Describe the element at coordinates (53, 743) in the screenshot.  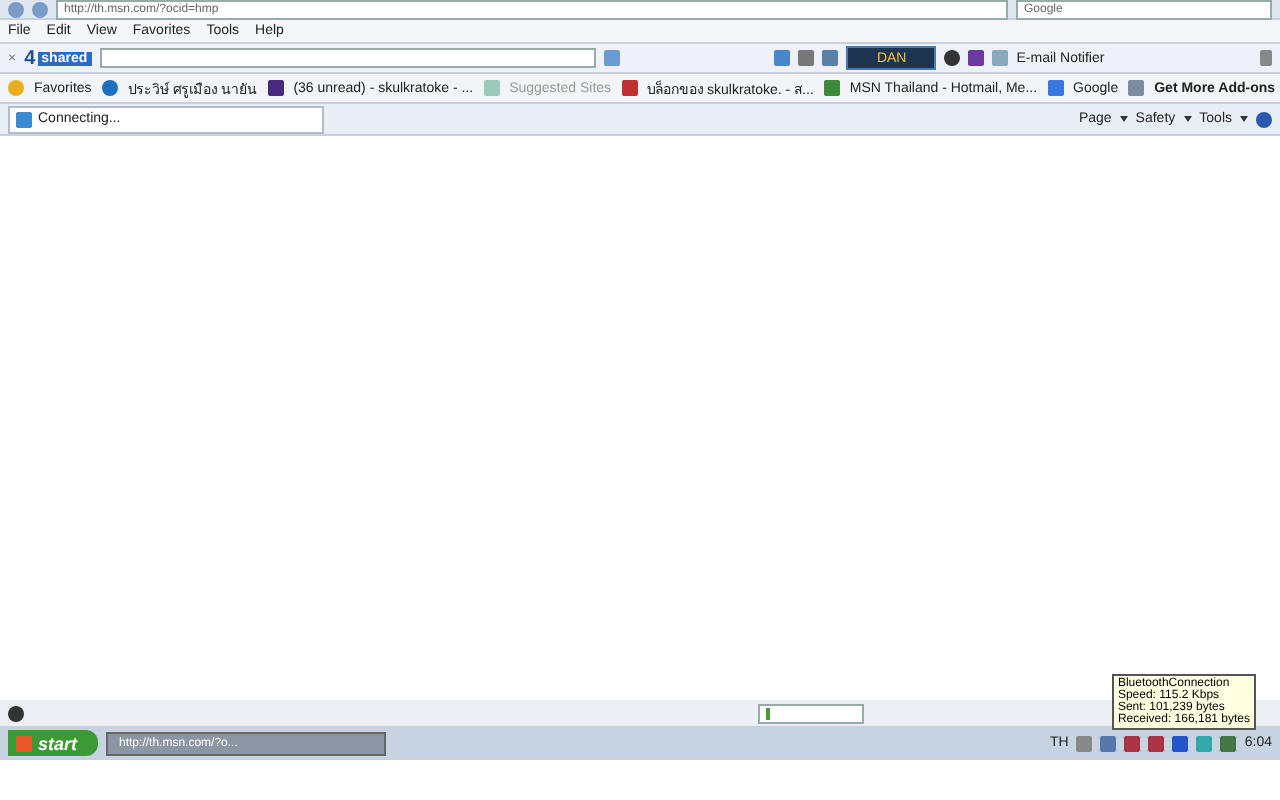
I see `start-button: start` at that location.